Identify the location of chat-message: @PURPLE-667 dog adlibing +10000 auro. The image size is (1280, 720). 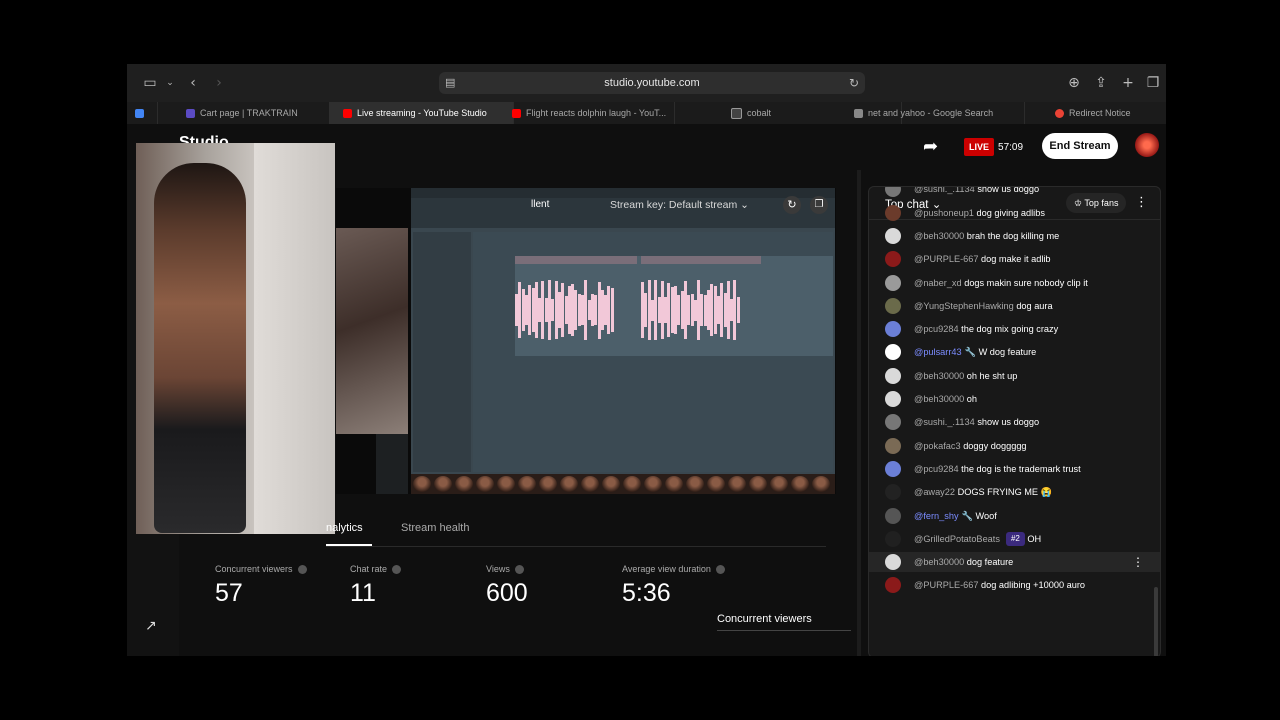
(1017, 585).